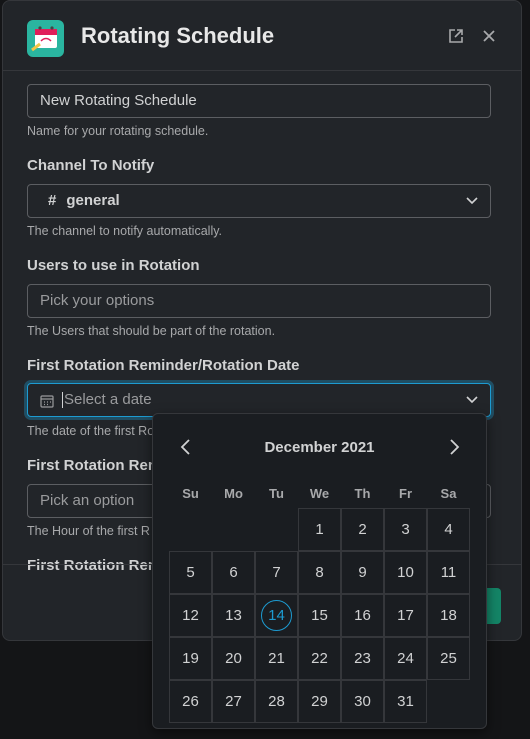 This screenshot has width=530, height=739. I want to click on calendar-day-number: 8, so click(319, 572).